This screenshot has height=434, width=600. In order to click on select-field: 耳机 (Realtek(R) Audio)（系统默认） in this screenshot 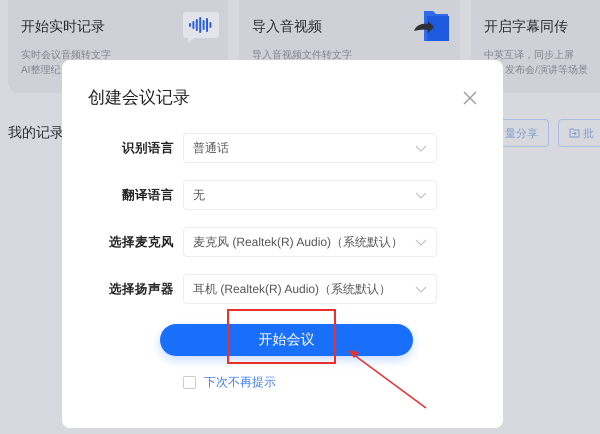, I will do `click(310, 289)`.